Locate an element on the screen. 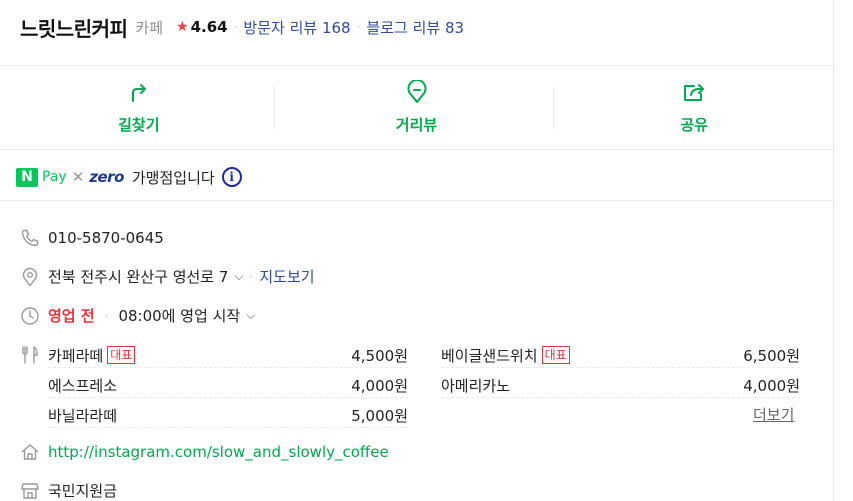 The image size is (853, 501). store-icon is located at coordinates (30, 491).